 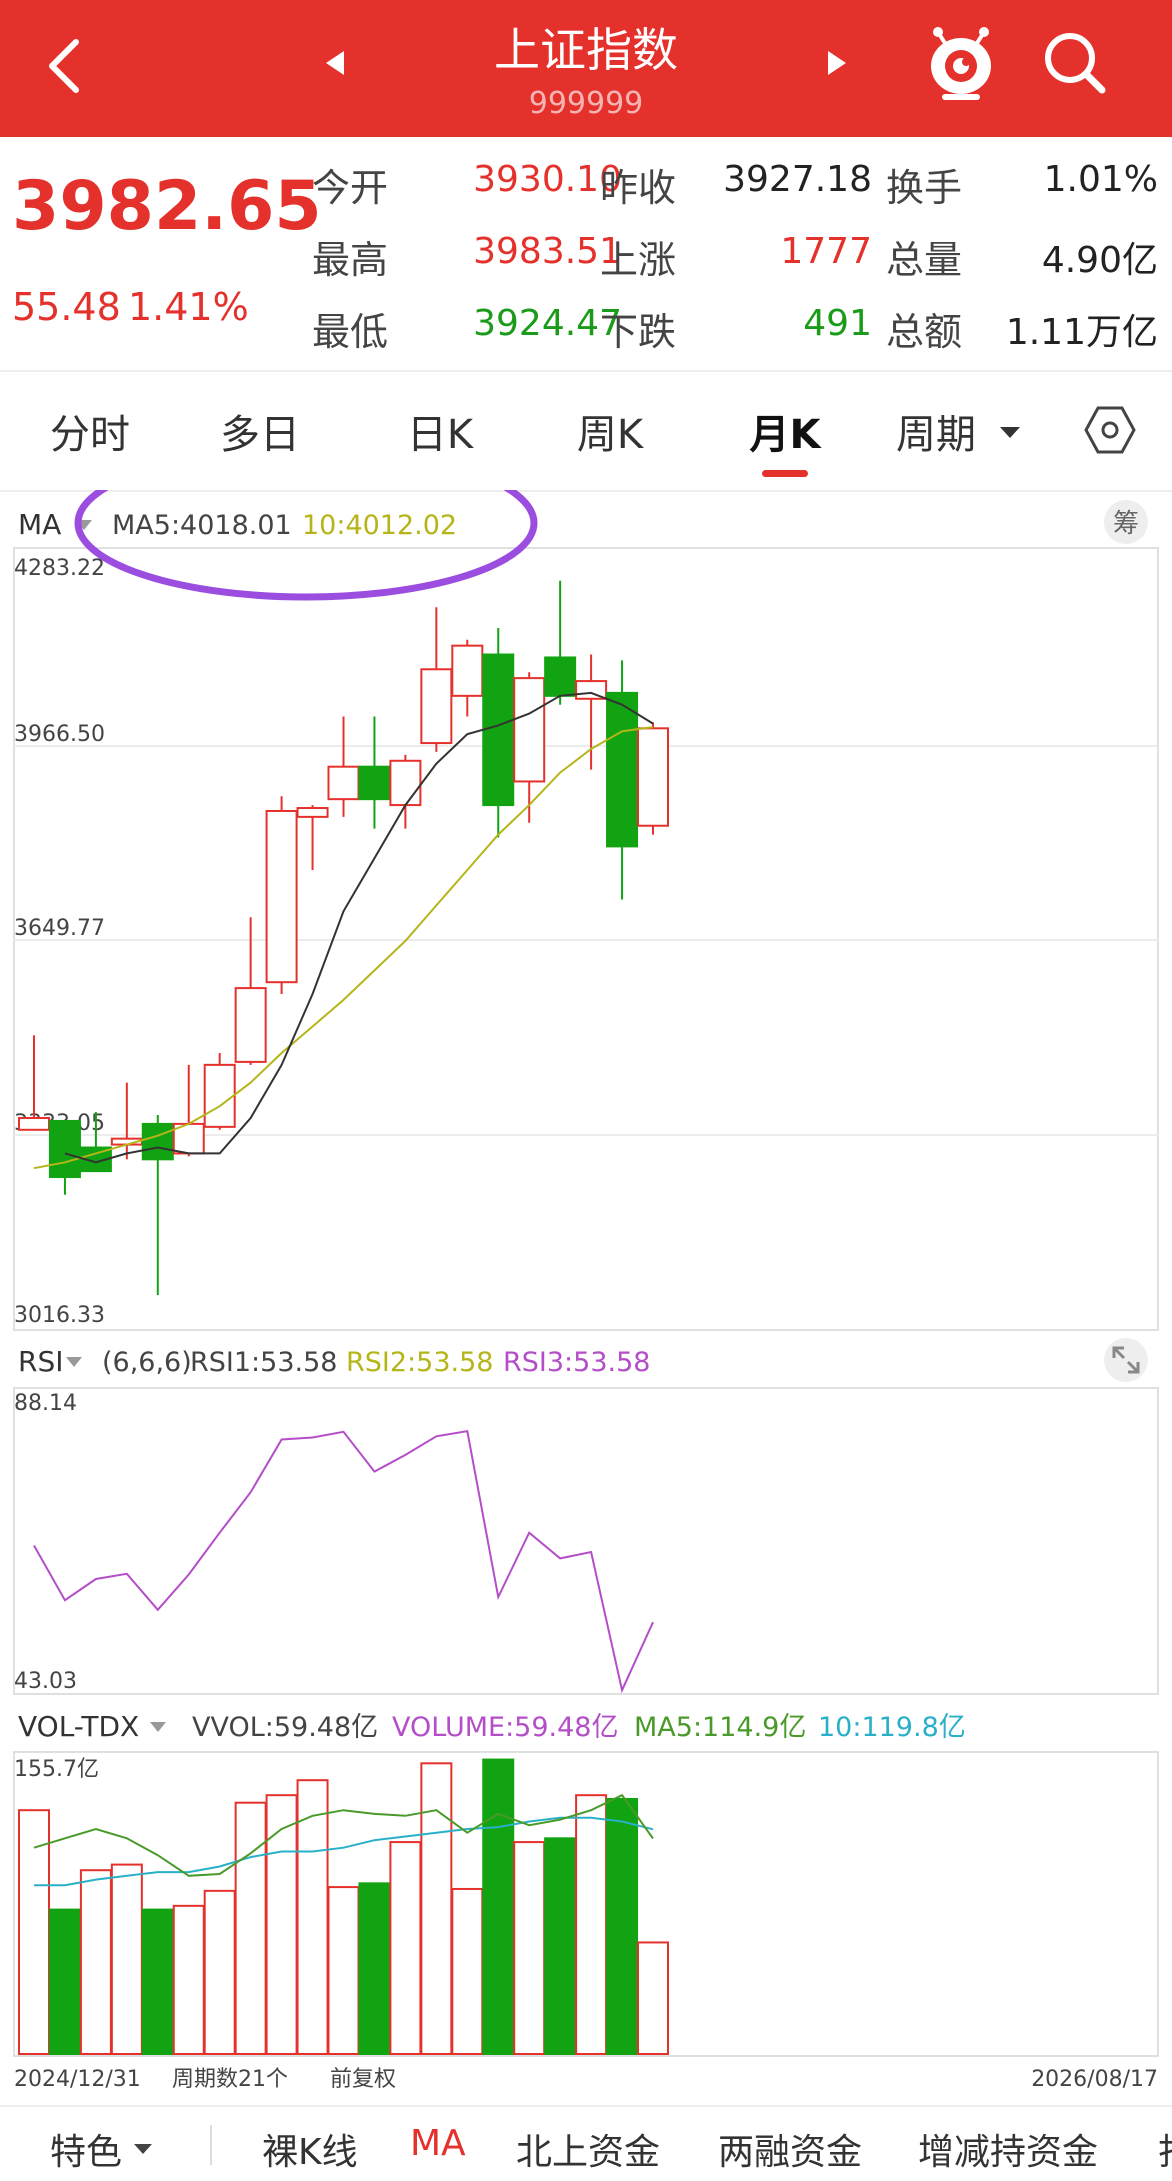 What do you see at coordinates (924, 332) in the screenshot?
I see `quote-field-label: 总额` at bounding box center [924, 332].